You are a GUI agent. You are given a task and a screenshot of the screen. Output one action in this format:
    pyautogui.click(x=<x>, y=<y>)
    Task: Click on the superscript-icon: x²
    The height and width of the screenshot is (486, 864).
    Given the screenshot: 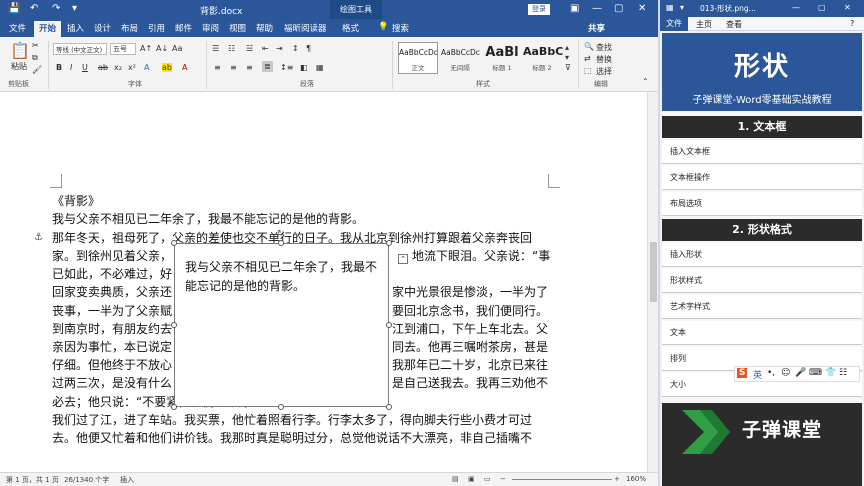 What is the action you would take?
    pyautogui.click(x=132, y=67)
    